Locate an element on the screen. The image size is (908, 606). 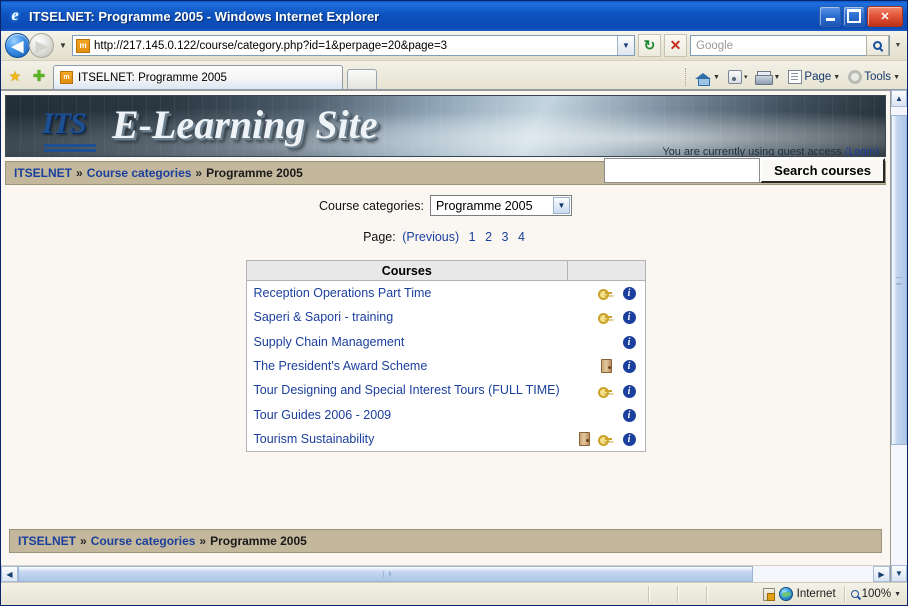
search-icon is located at coordinates (877, 45).